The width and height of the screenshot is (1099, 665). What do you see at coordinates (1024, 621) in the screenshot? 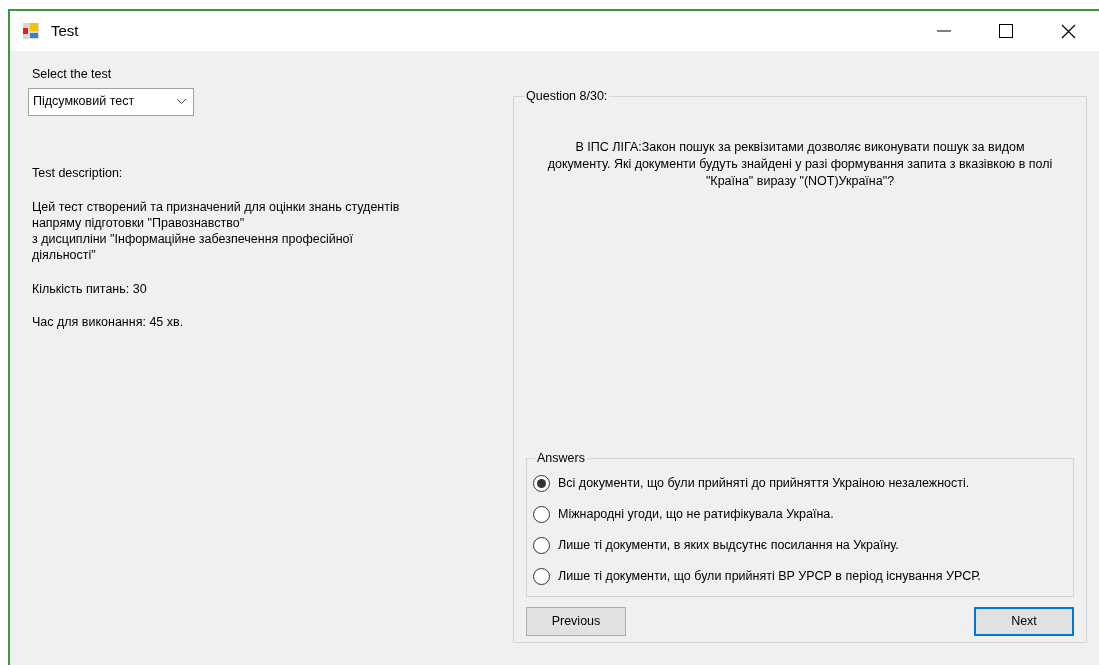
I see `nav-button: Next` at bounding box center [1024, 621].